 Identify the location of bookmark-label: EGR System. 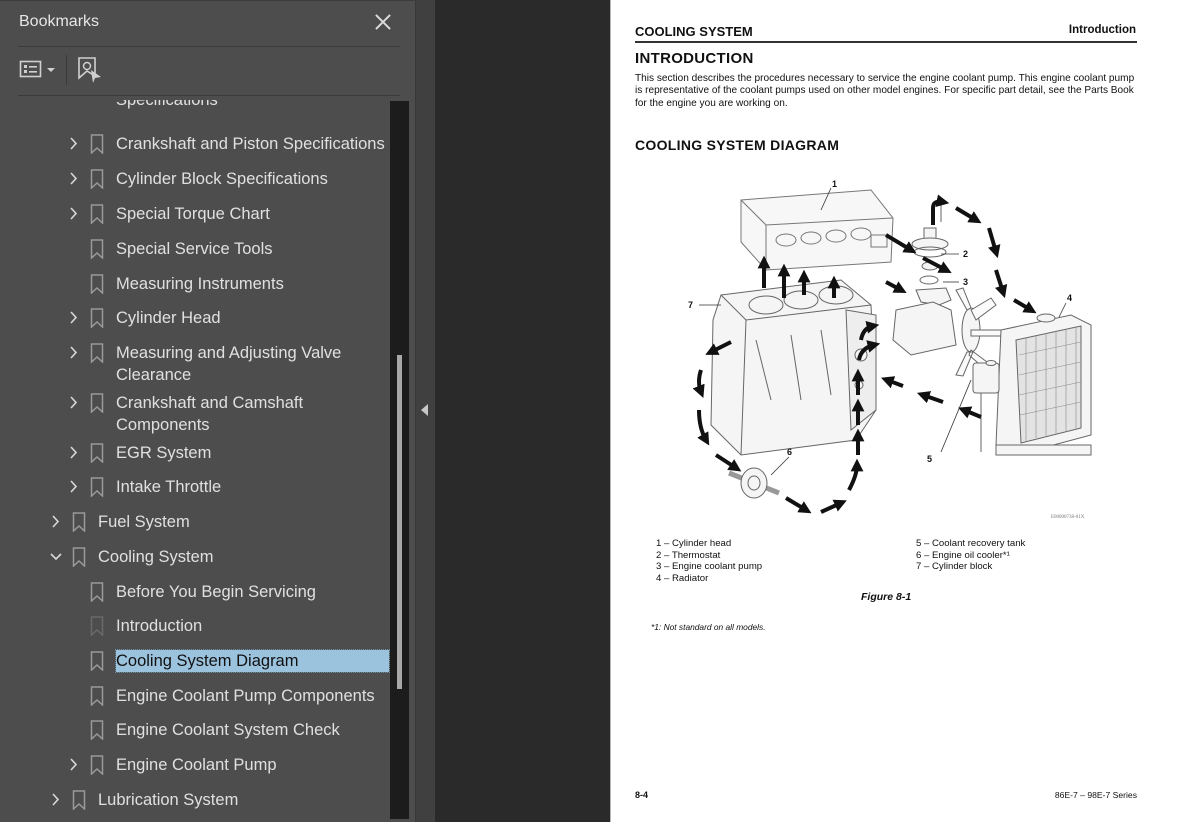
(164, 453).